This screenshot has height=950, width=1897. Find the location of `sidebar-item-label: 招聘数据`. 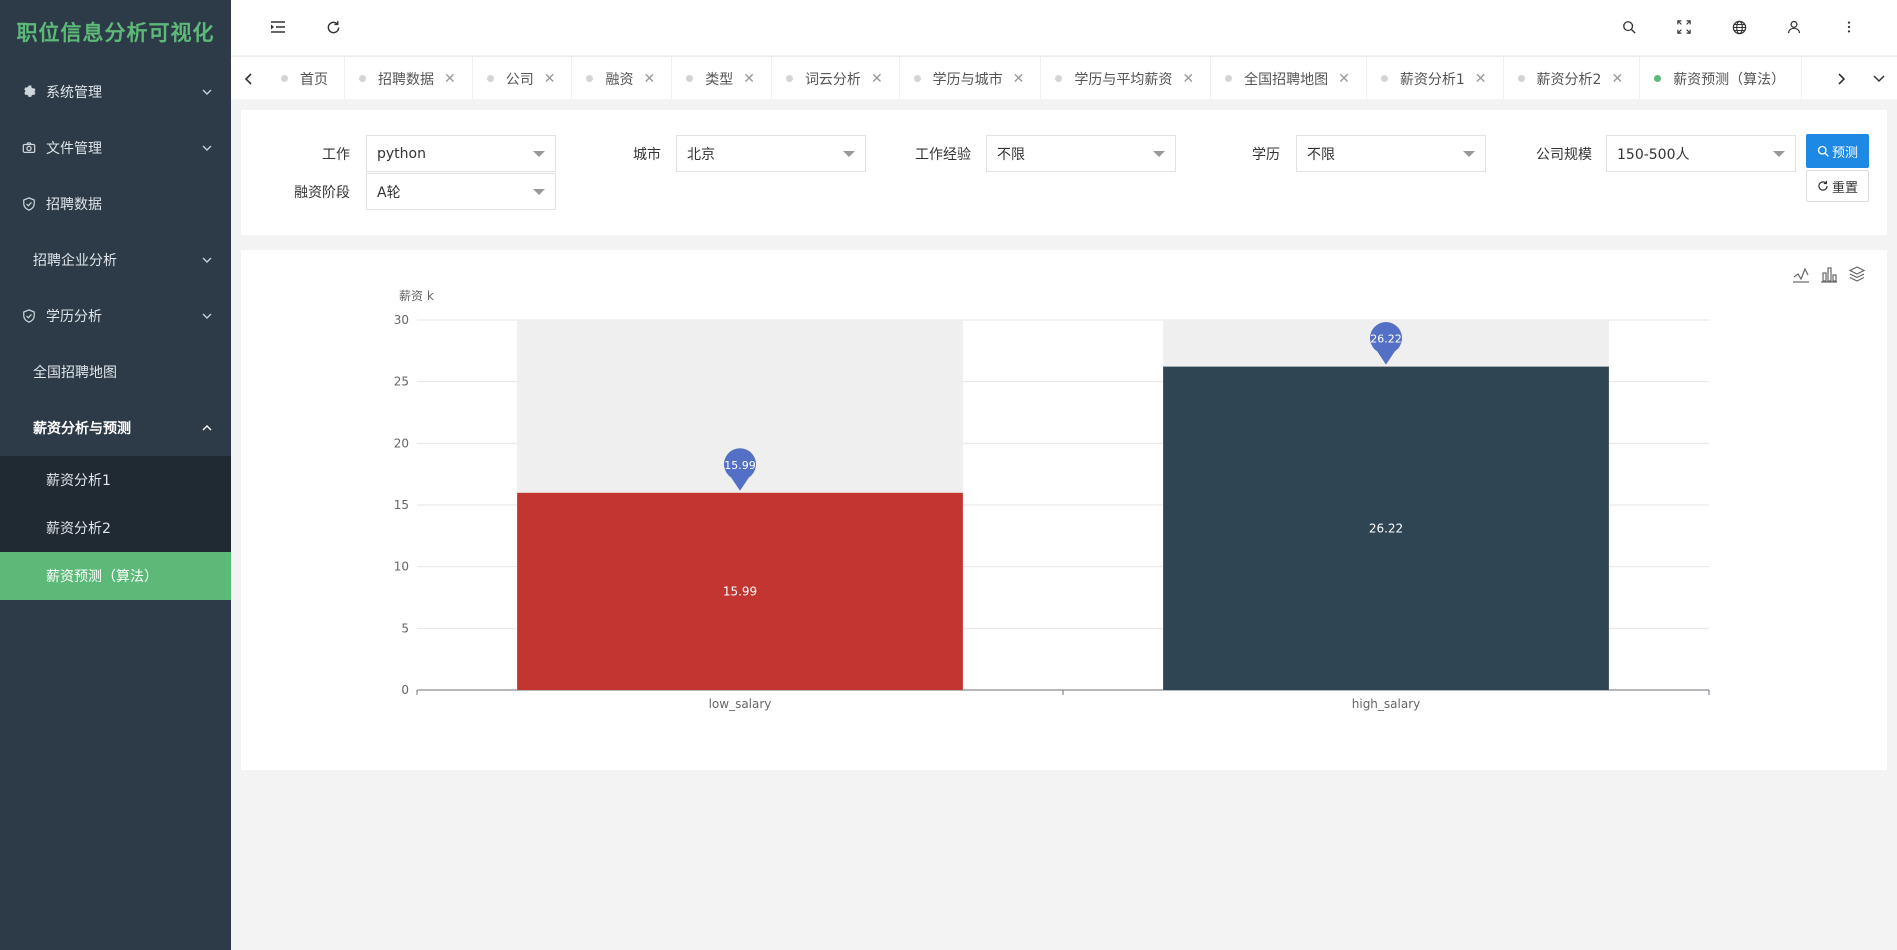

sidebar-item-label: 招聘数据 is located at coordinates (74, 205).